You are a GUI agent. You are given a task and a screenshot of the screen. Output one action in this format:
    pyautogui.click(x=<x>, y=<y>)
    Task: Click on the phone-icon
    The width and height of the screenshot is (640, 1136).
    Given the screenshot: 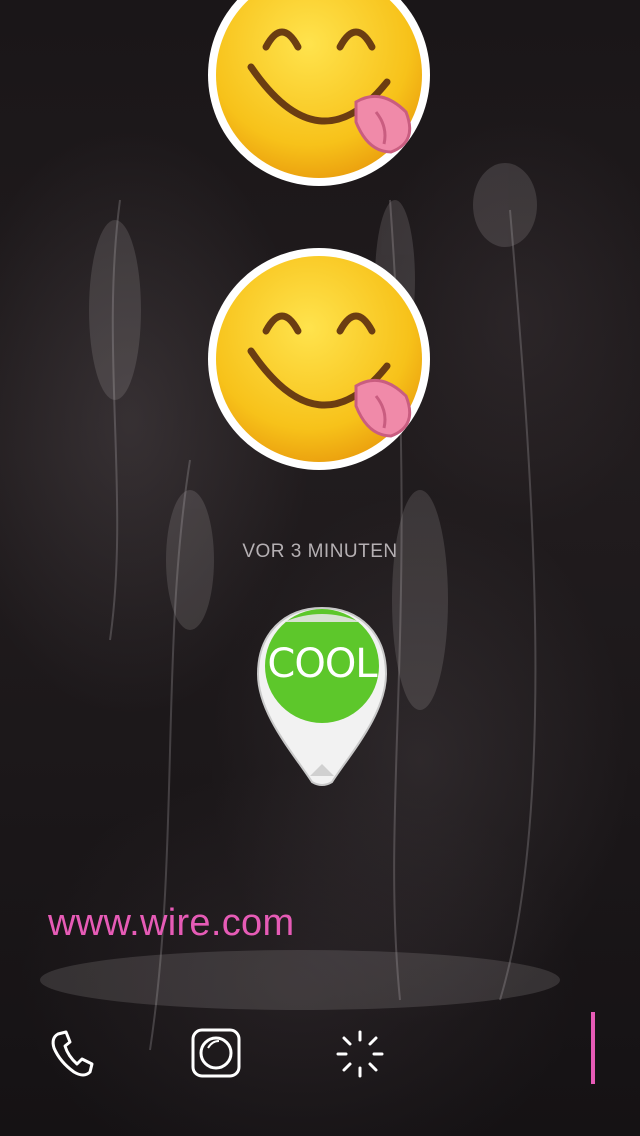 What is the action you would take?
    pyautogui.click(x=72, y=1054)
    